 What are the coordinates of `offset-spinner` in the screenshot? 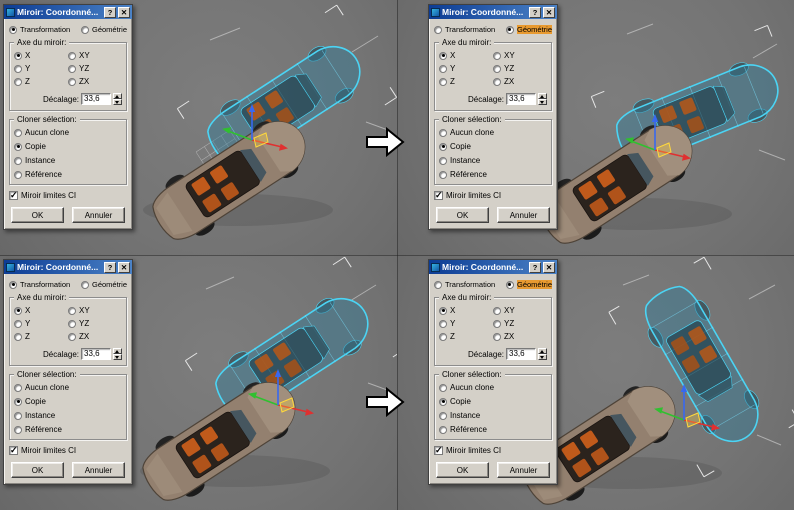 It's located at (117, 354).